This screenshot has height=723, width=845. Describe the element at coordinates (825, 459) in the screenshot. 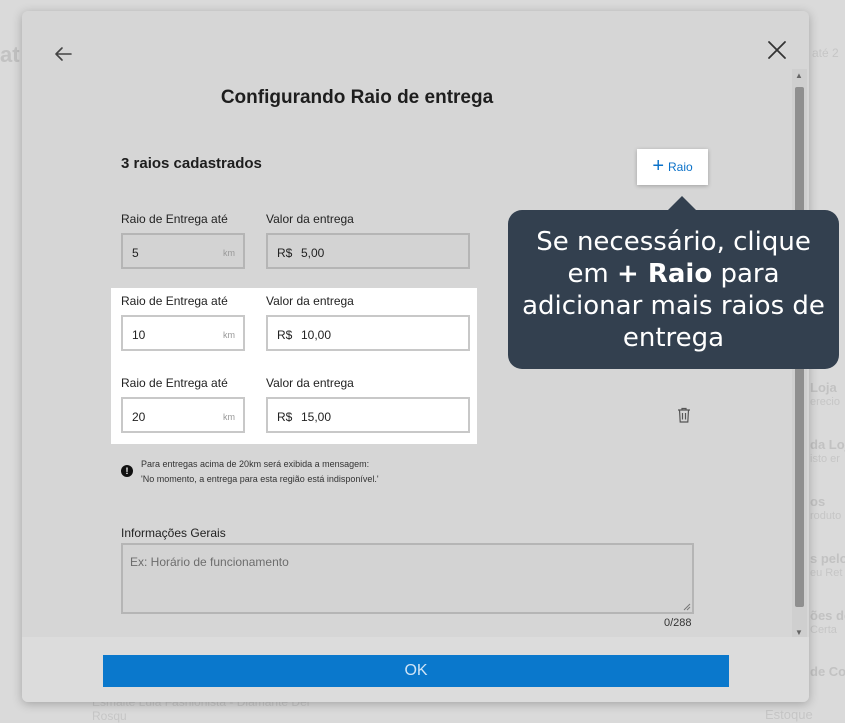

I see `bg-right-text-5: isto er` at that location.